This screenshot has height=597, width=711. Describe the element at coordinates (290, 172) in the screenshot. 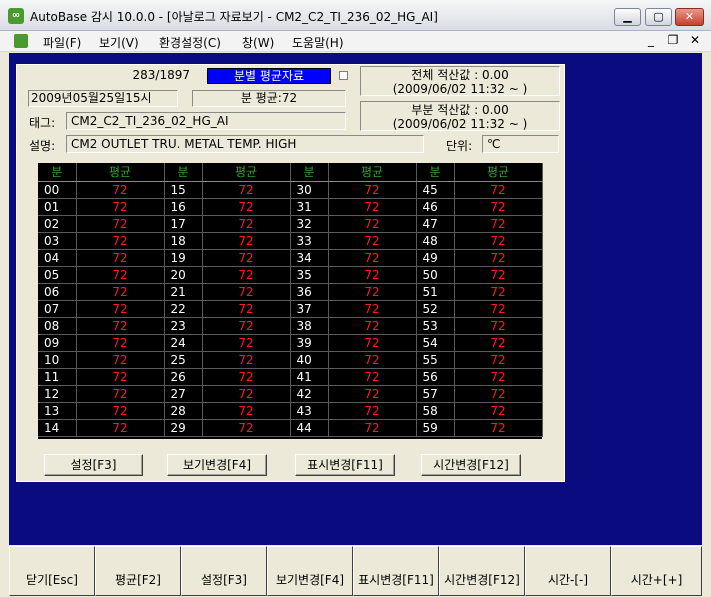

I see `table-header-row: 분 평균 분 평균 분 평균 분 평균` at that location.